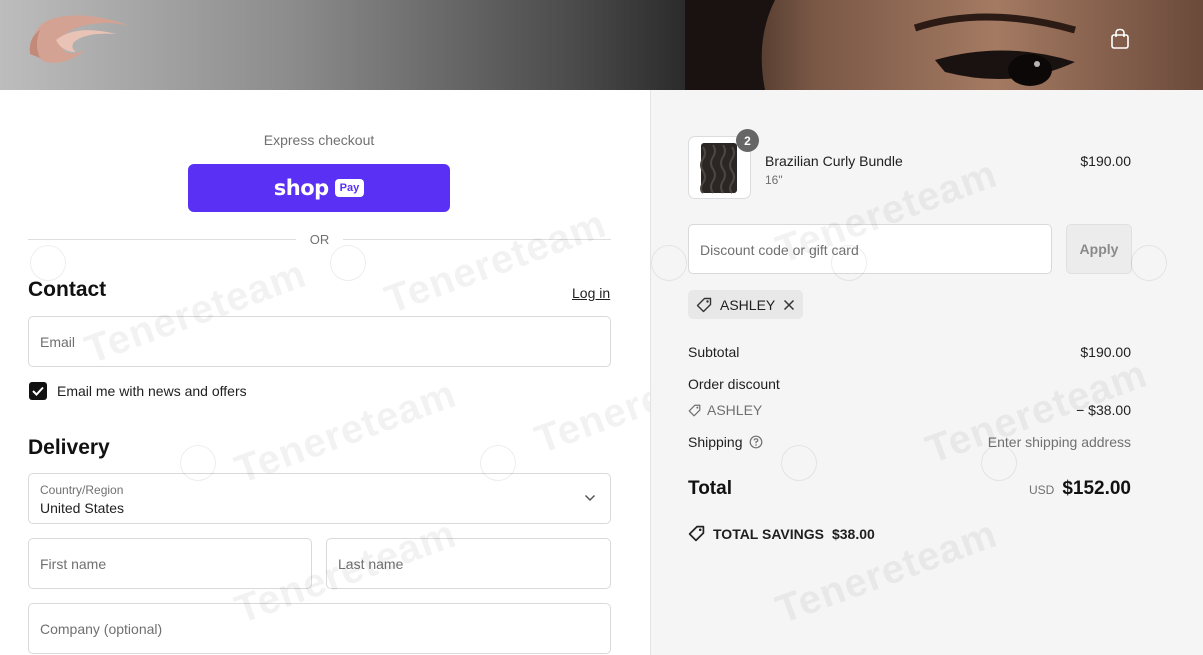  Describe the element at coordinates (601, 45) in the screenshot. I see `store-header` at that location.